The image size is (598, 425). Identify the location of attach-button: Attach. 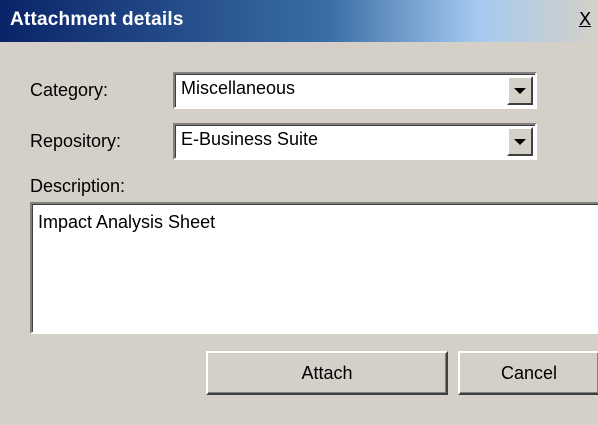
(327, 373).